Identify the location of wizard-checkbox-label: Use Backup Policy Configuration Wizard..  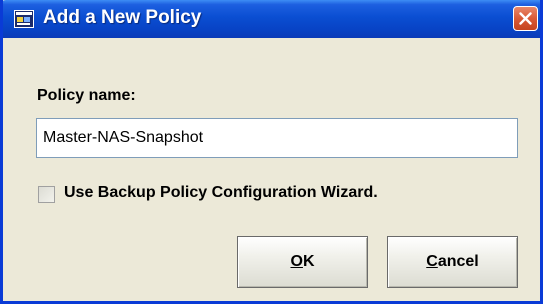
(221, 193).